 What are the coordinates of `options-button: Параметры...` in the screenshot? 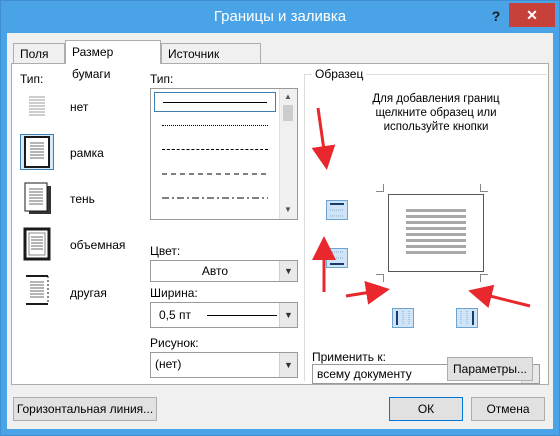 It's located at (490, 369).